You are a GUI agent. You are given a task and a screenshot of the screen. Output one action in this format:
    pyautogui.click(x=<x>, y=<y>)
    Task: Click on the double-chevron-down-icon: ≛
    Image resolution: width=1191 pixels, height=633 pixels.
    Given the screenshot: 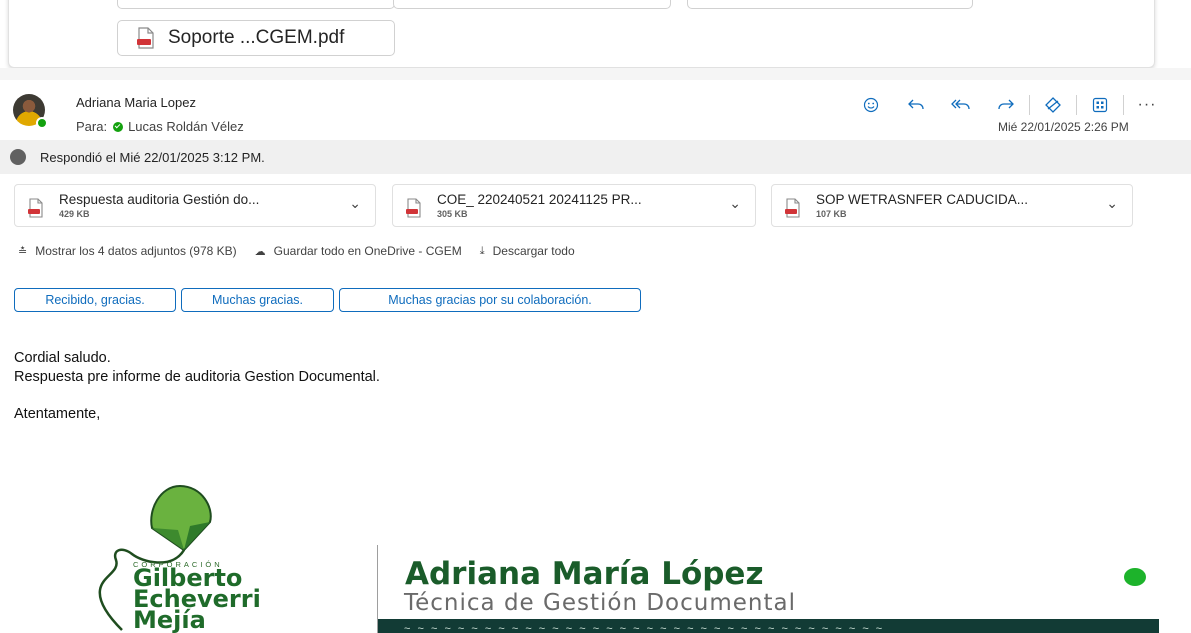 What is the action you would take?
    pyautogui.click(x=23, y=251)
    